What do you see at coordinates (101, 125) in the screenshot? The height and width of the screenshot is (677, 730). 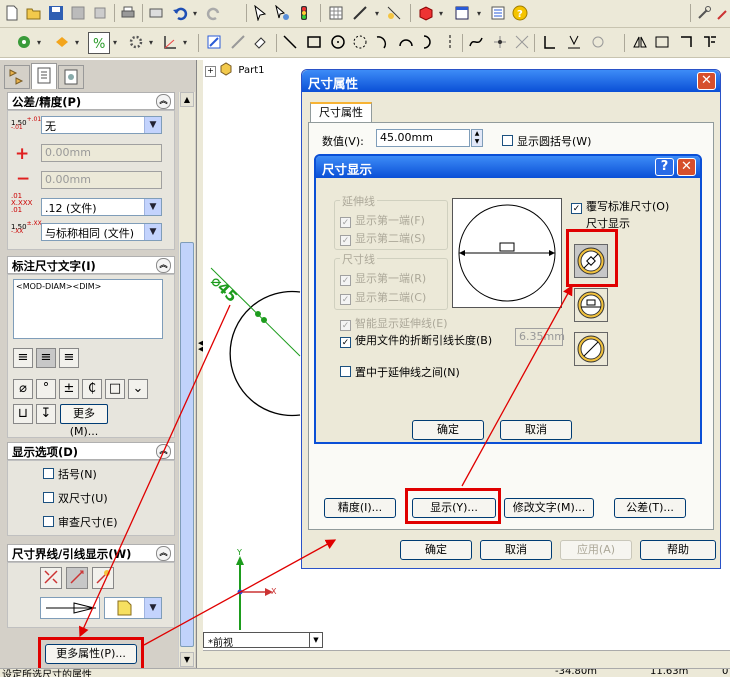 I see `tolerance-type-select: 无 ▼` at bounding box center [101, 125].